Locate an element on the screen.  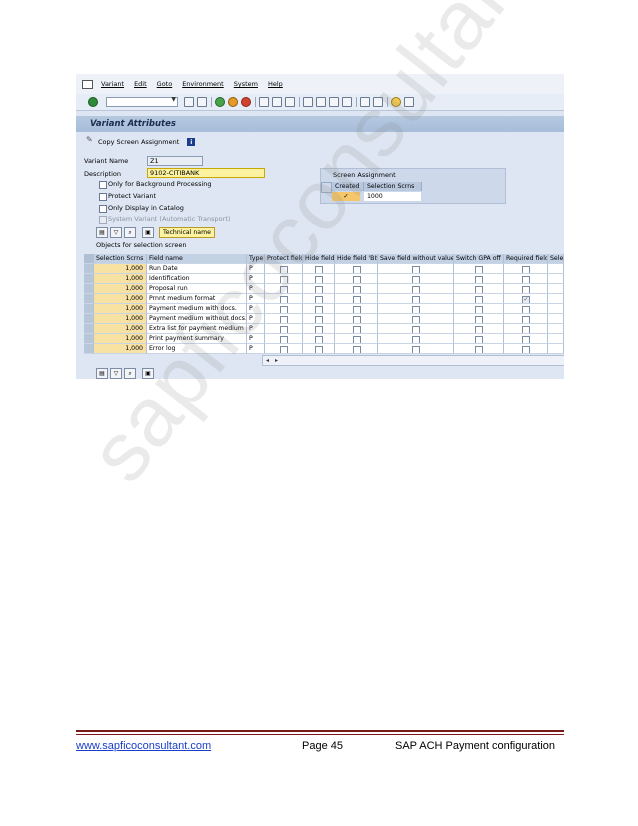
new-session-icon is located at coordinates (365, 102).